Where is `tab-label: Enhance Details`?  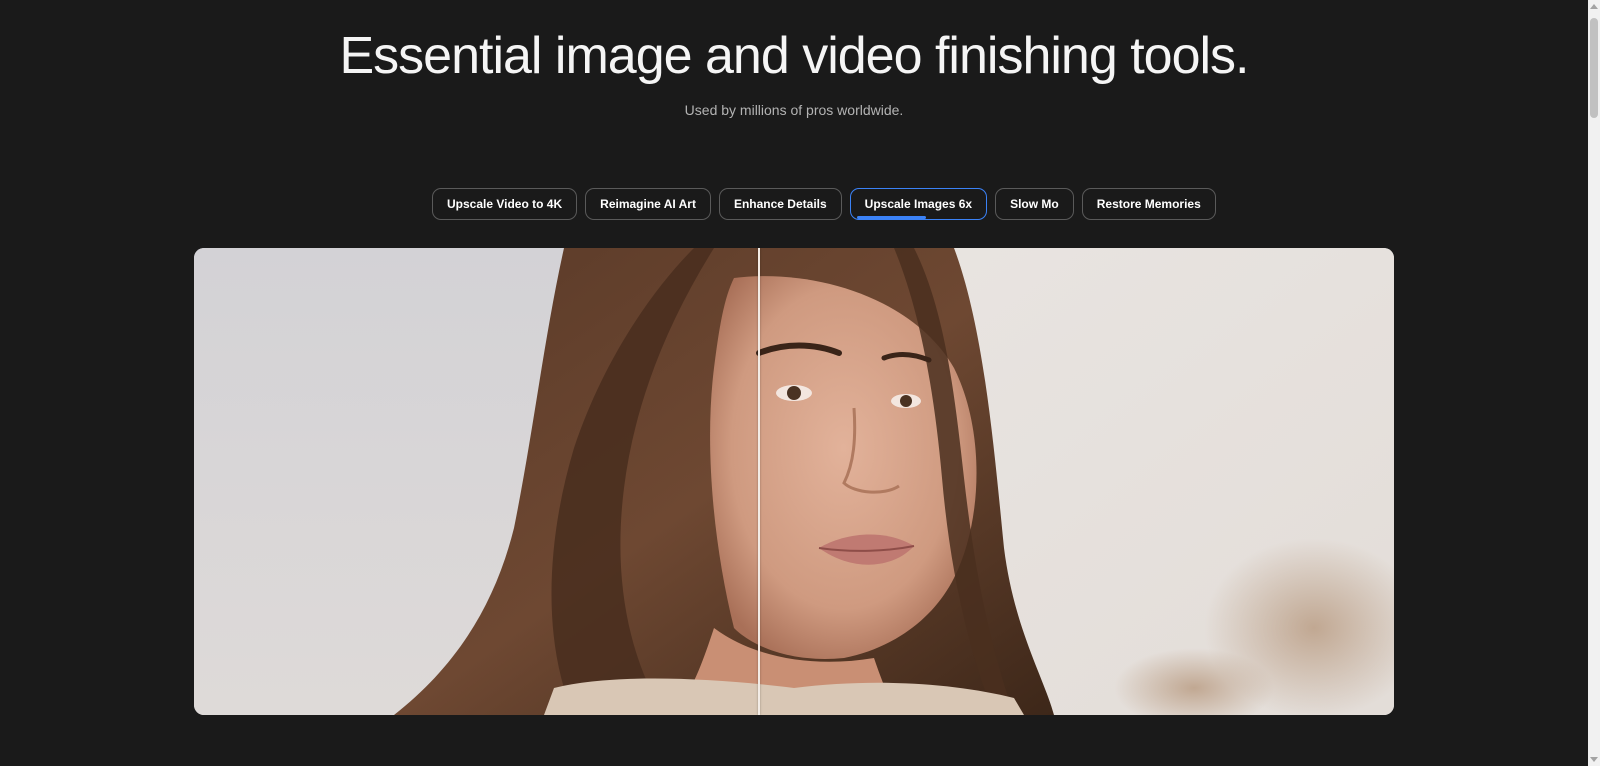 tab-label: Enhance Details is located at coordinates (780, 204).